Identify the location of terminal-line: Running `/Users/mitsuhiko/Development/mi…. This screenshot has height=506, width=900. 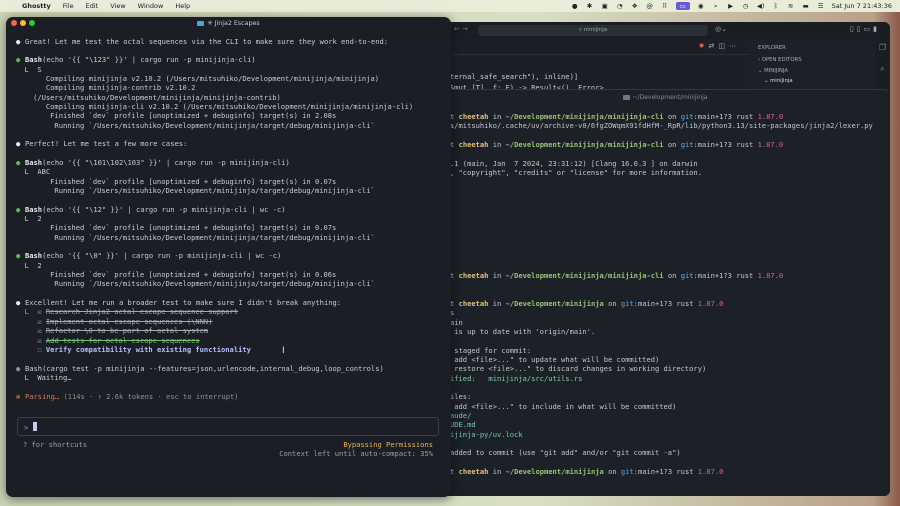
(214, 237).